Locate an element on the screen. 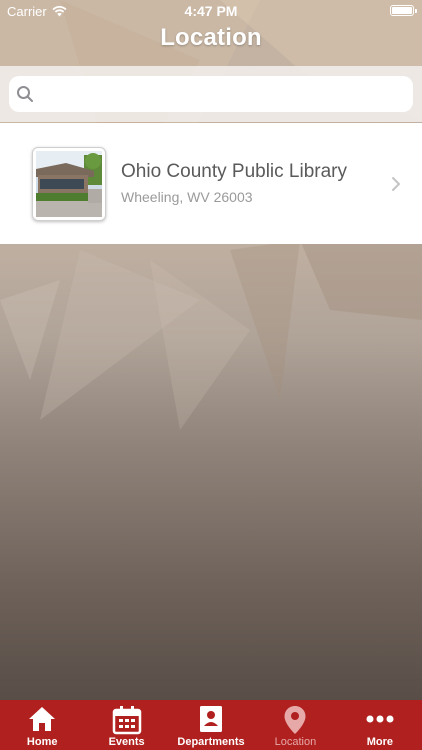  tab-home: Home is located at coordinates (42, 725).